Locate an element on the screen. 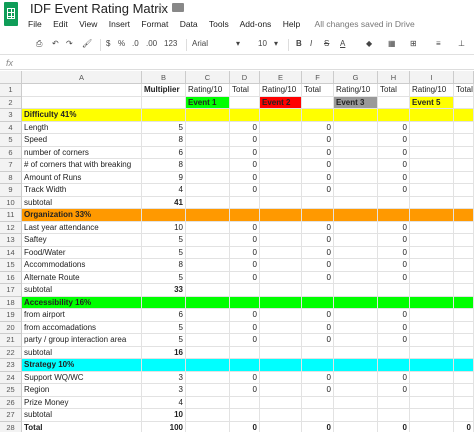 The image size is (474, 432). row-header: 13 is located at coordinates (11, 240).